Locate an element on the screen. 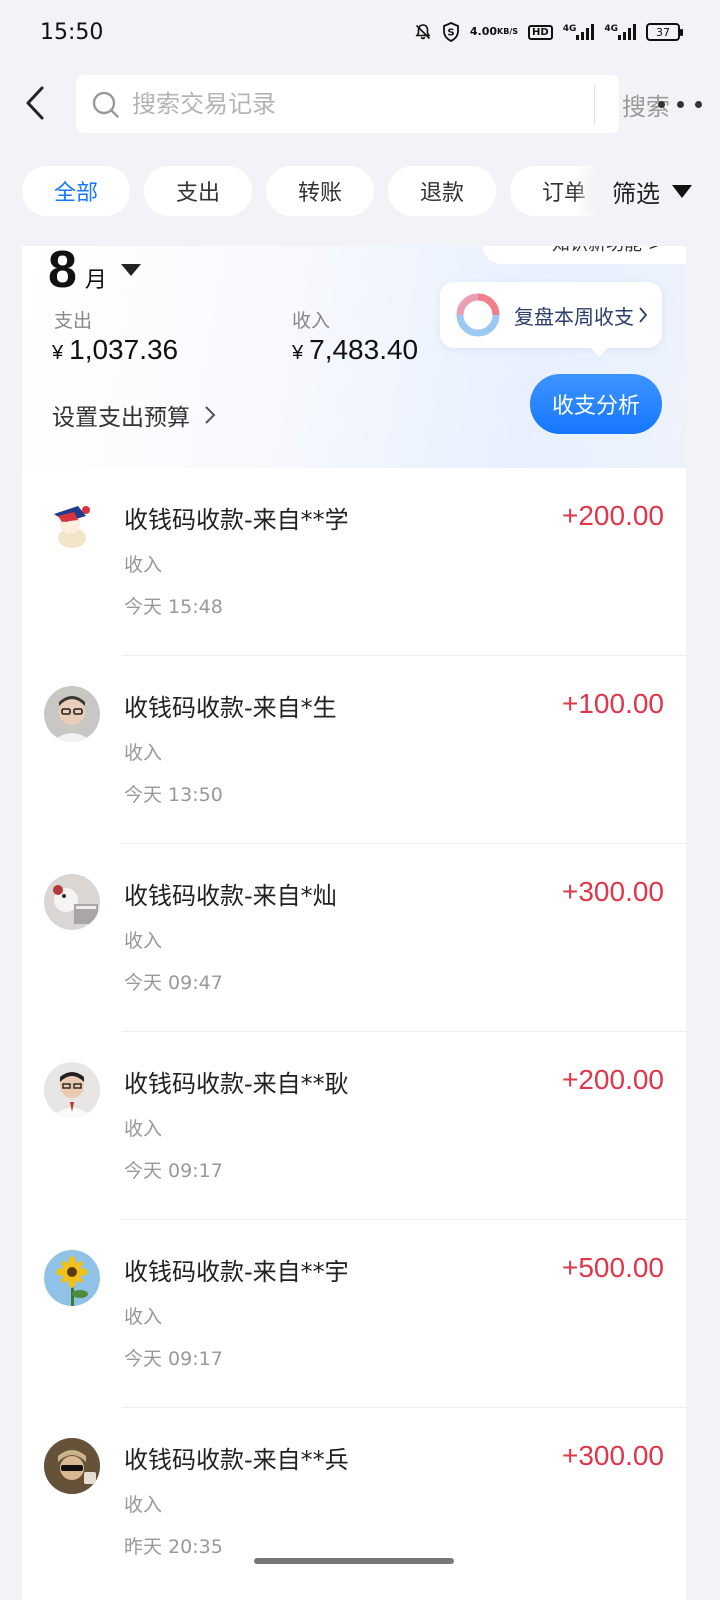 The image size is (720, 1600). search-icon is located at coordinates (105, 104).